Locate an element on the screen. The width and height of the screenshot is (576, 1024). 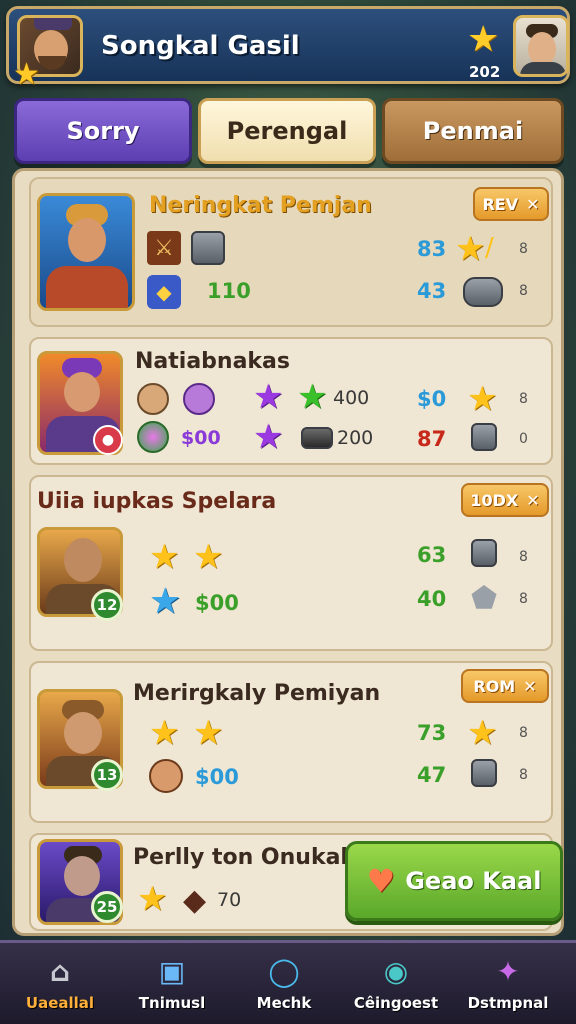
sword-icon: / is located at coordinates (489, 248).